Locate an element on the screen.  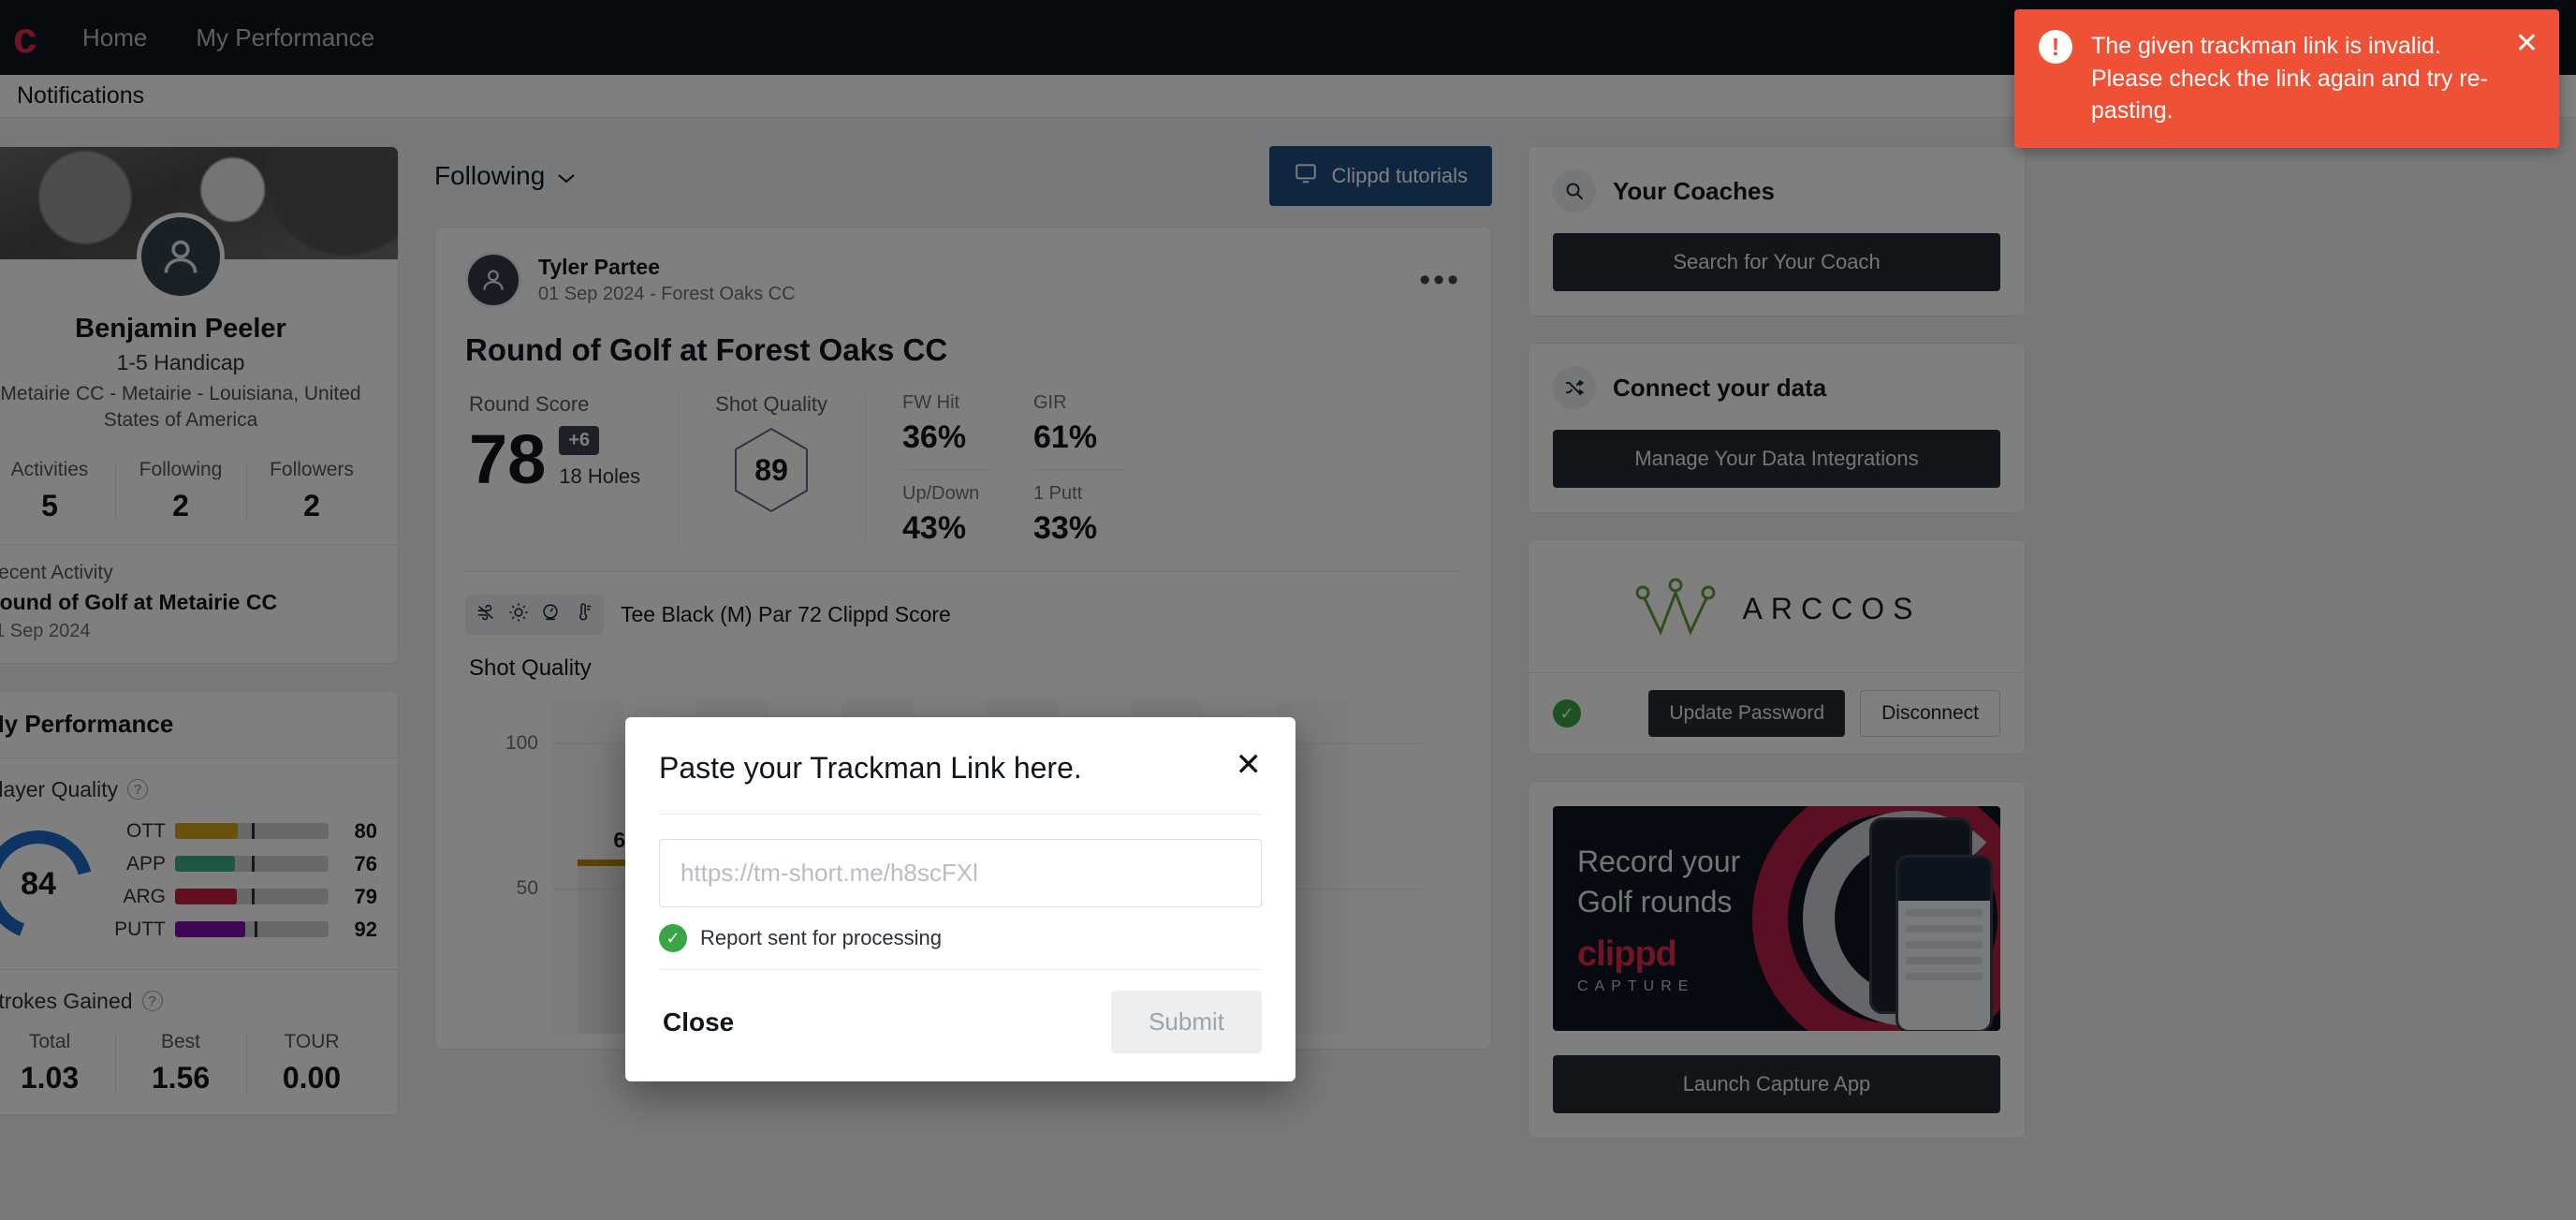
check-circle-icon: ✓ is located at coordinates (673, 938).